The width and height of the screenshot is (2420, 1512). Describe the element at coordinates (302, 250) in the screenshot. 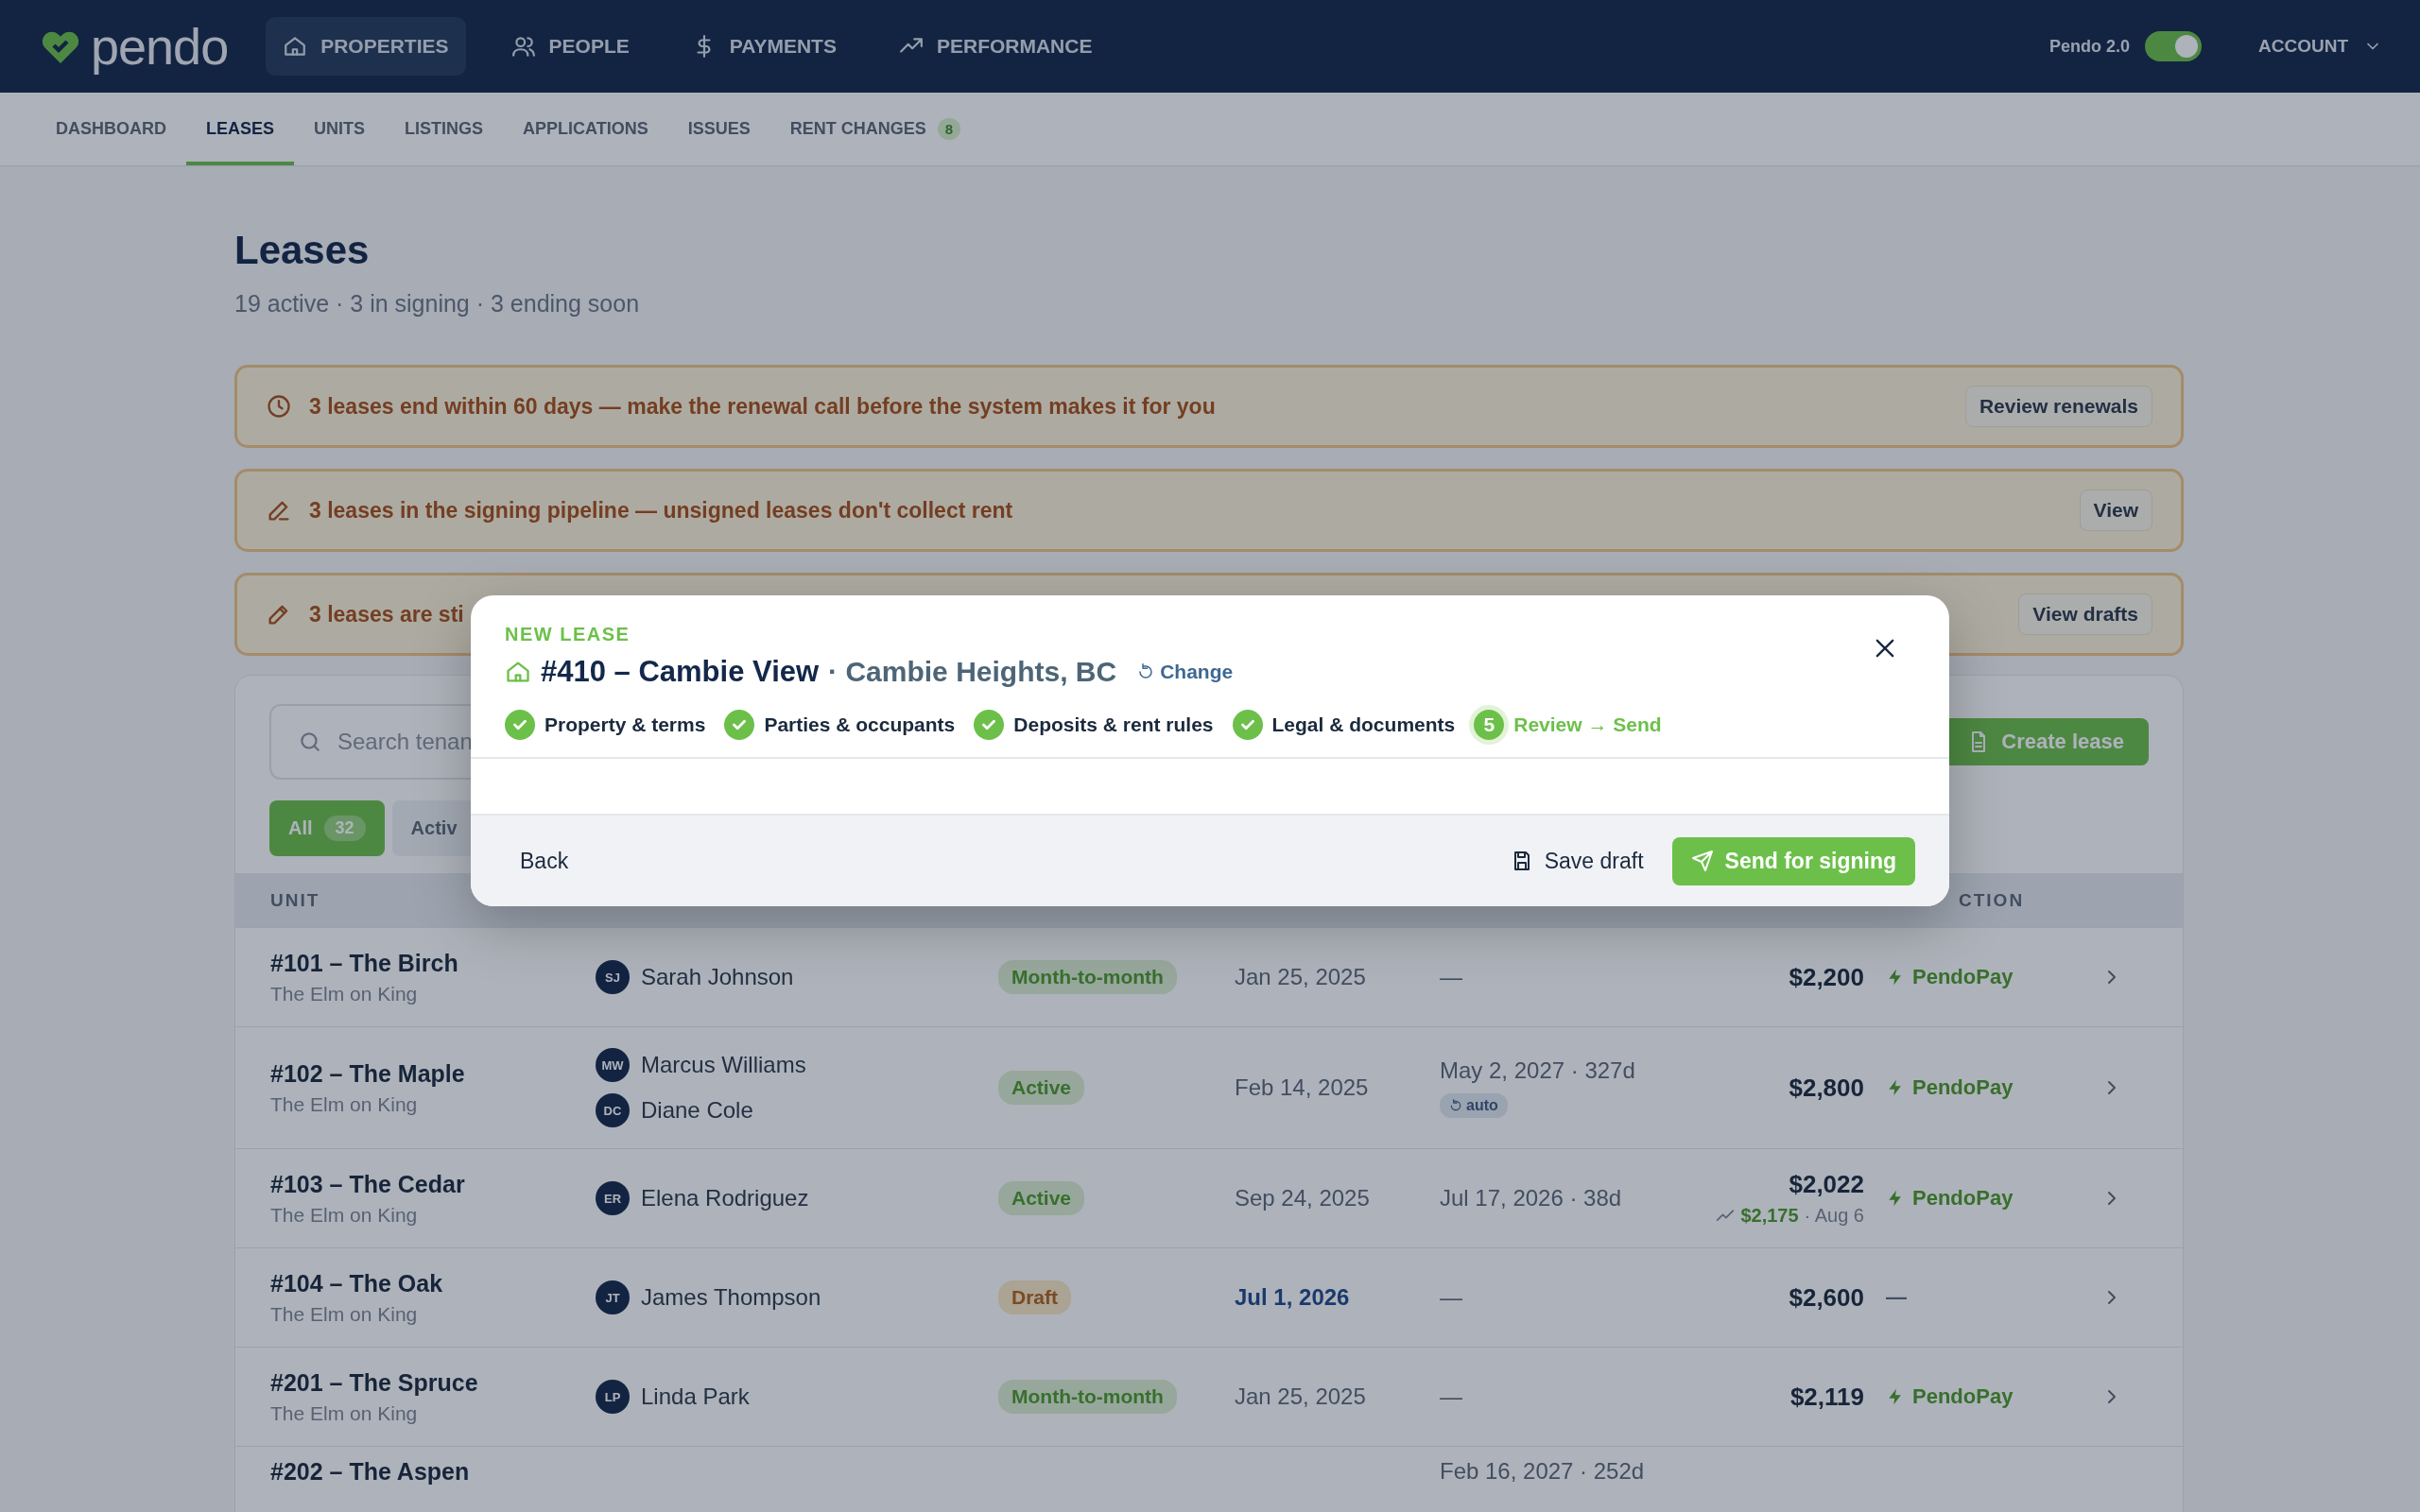

I see `page-title: Leases` at that location.